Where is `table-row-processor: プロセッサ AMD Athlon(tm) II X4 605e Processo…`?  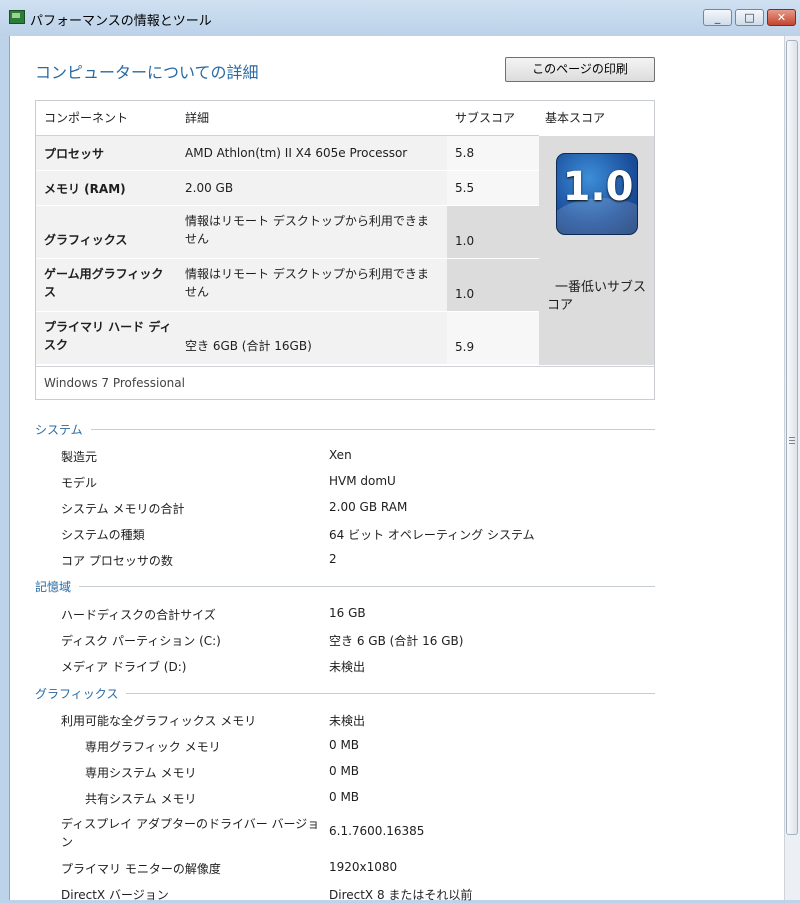 table-row-processor: プロセッサ AMD Athlon(tm) II X4 605e Processo… is located at coordinates (287, 153).